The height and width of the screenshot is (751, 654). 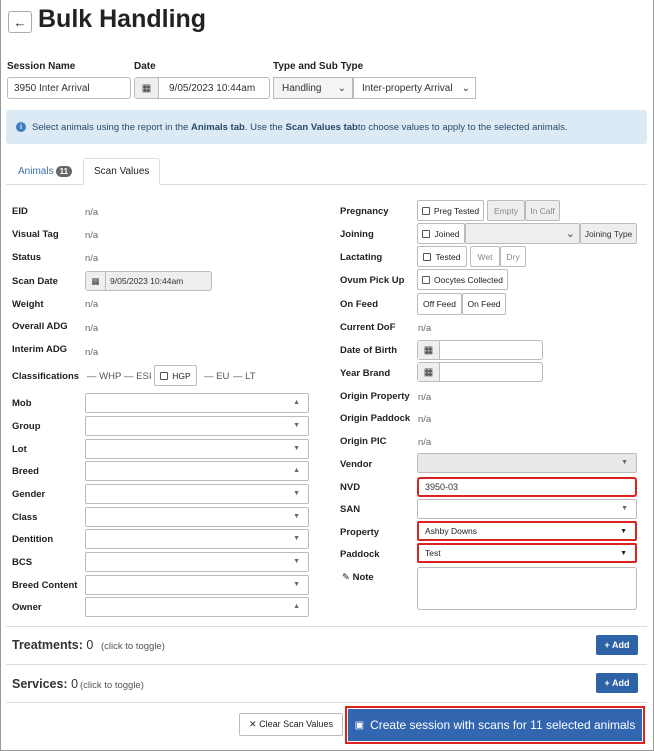 I want to click on vendor-select: ▼, so click(x=527, y=463).